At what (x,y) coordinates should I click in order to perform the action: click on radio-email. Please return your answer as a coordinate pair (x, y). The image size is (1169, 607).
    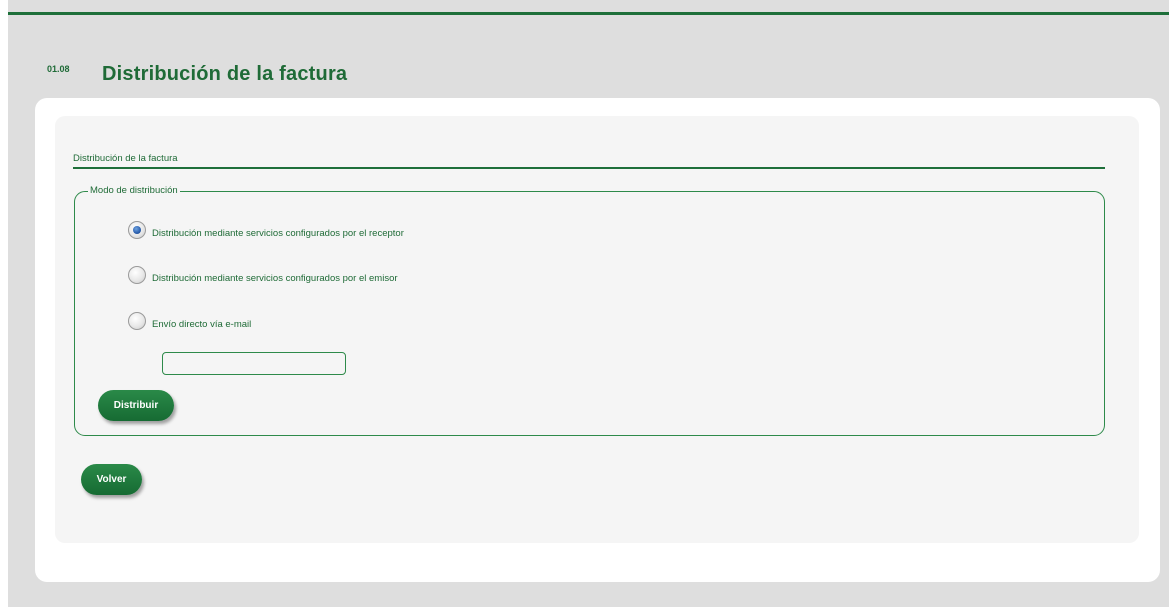
    Looking at the image, I should click on (137, 321).